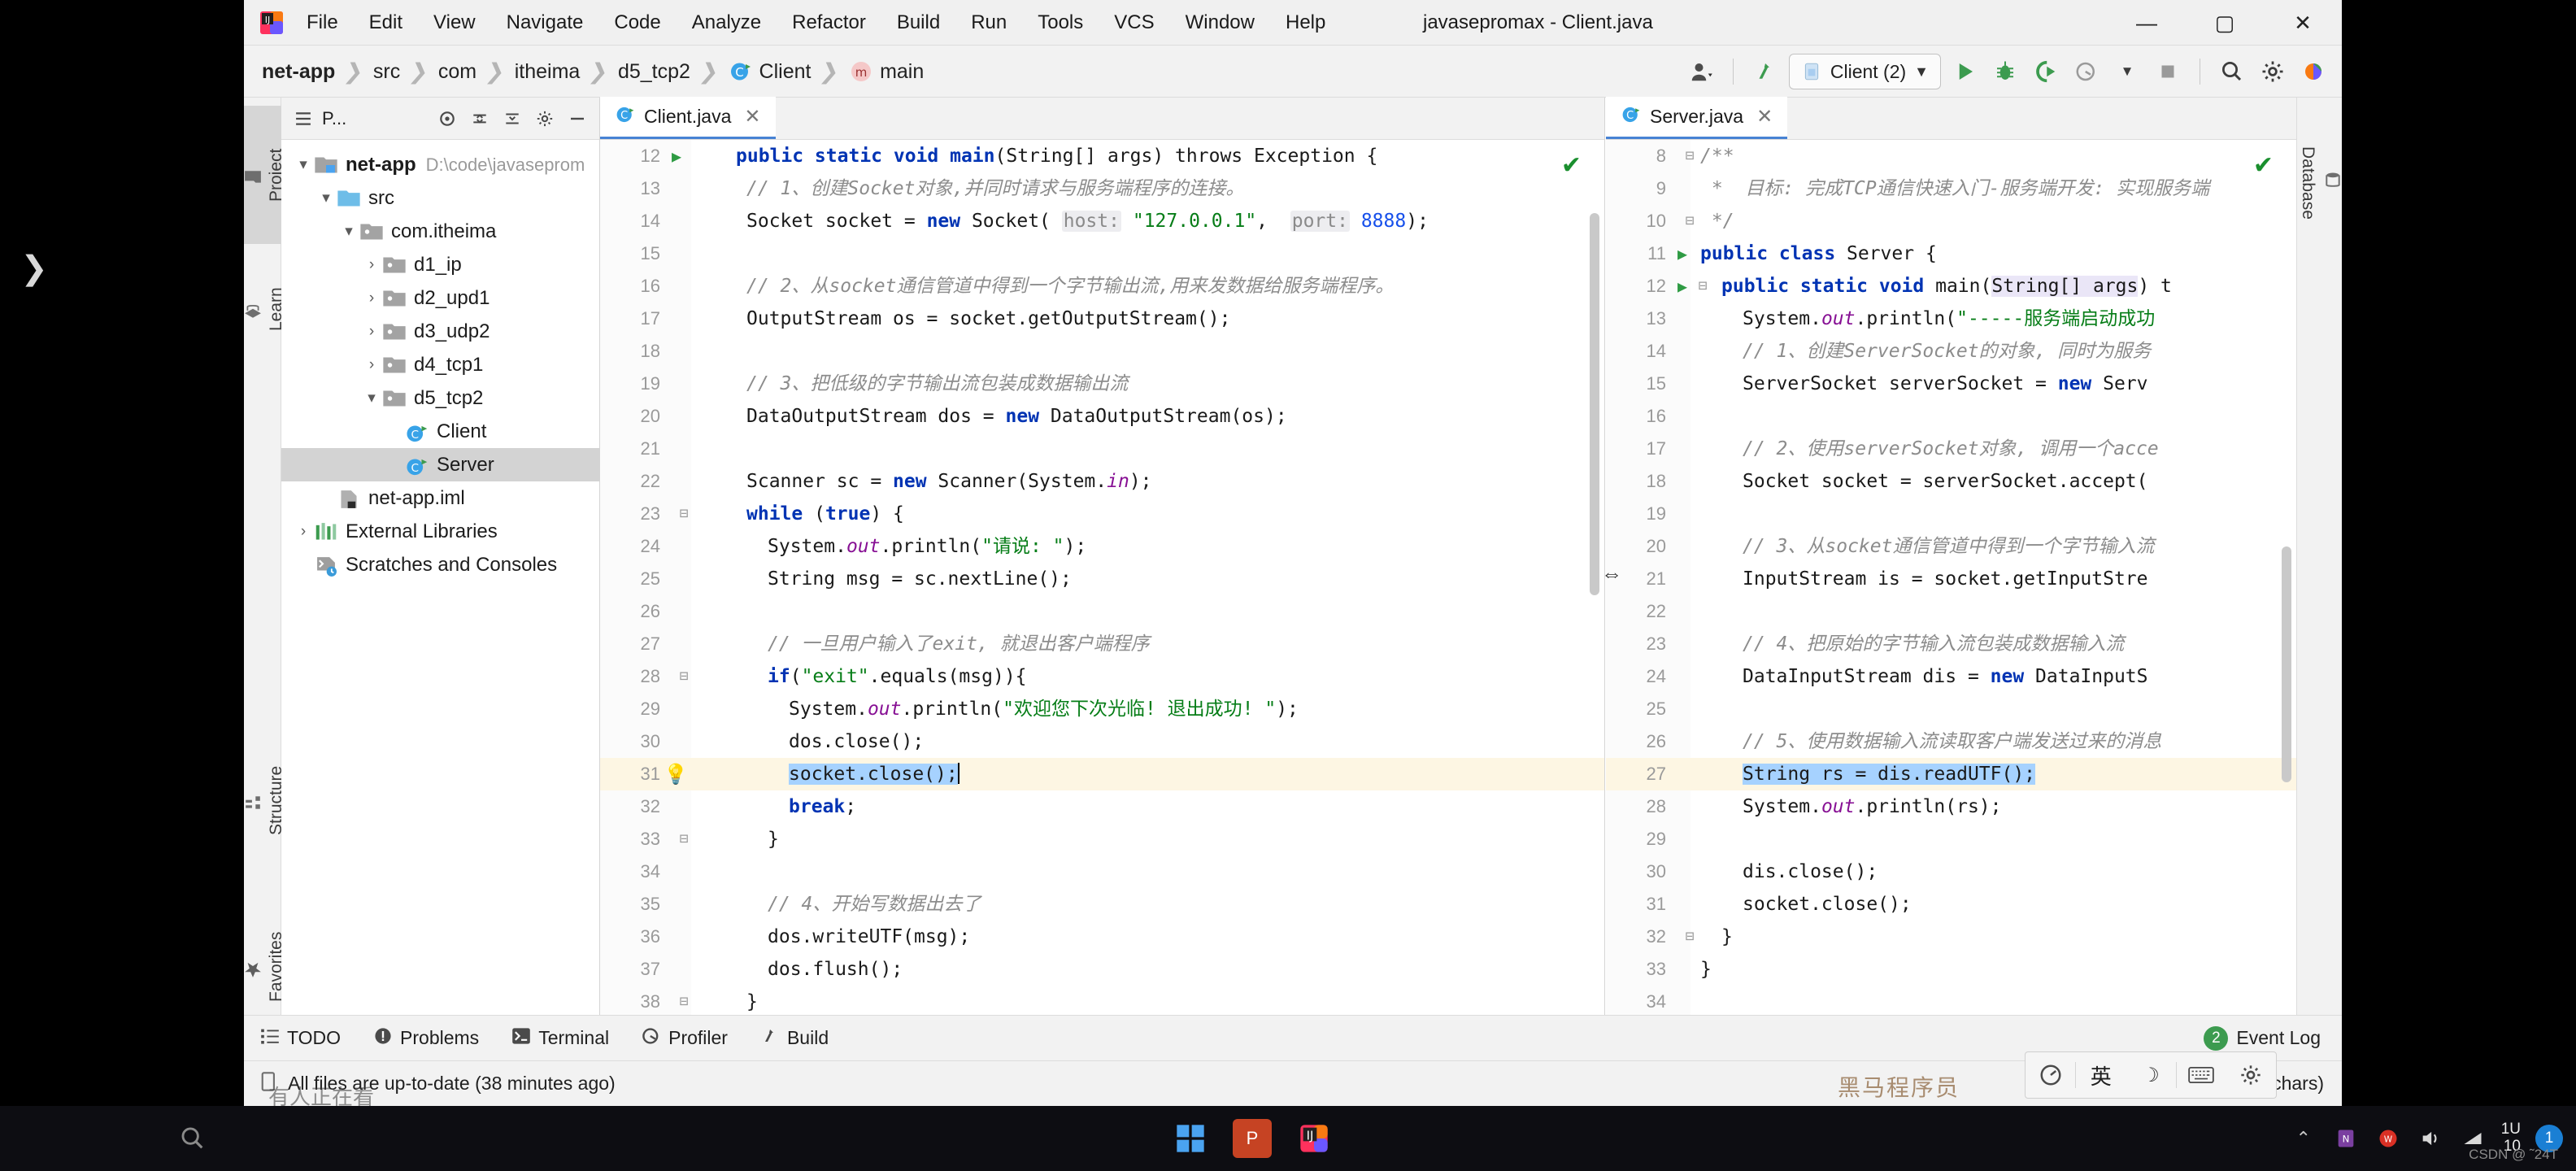  Describe the element at coordinates (2287, 664) in the screenshot. I see `editor-scrollbar-right` at that location.